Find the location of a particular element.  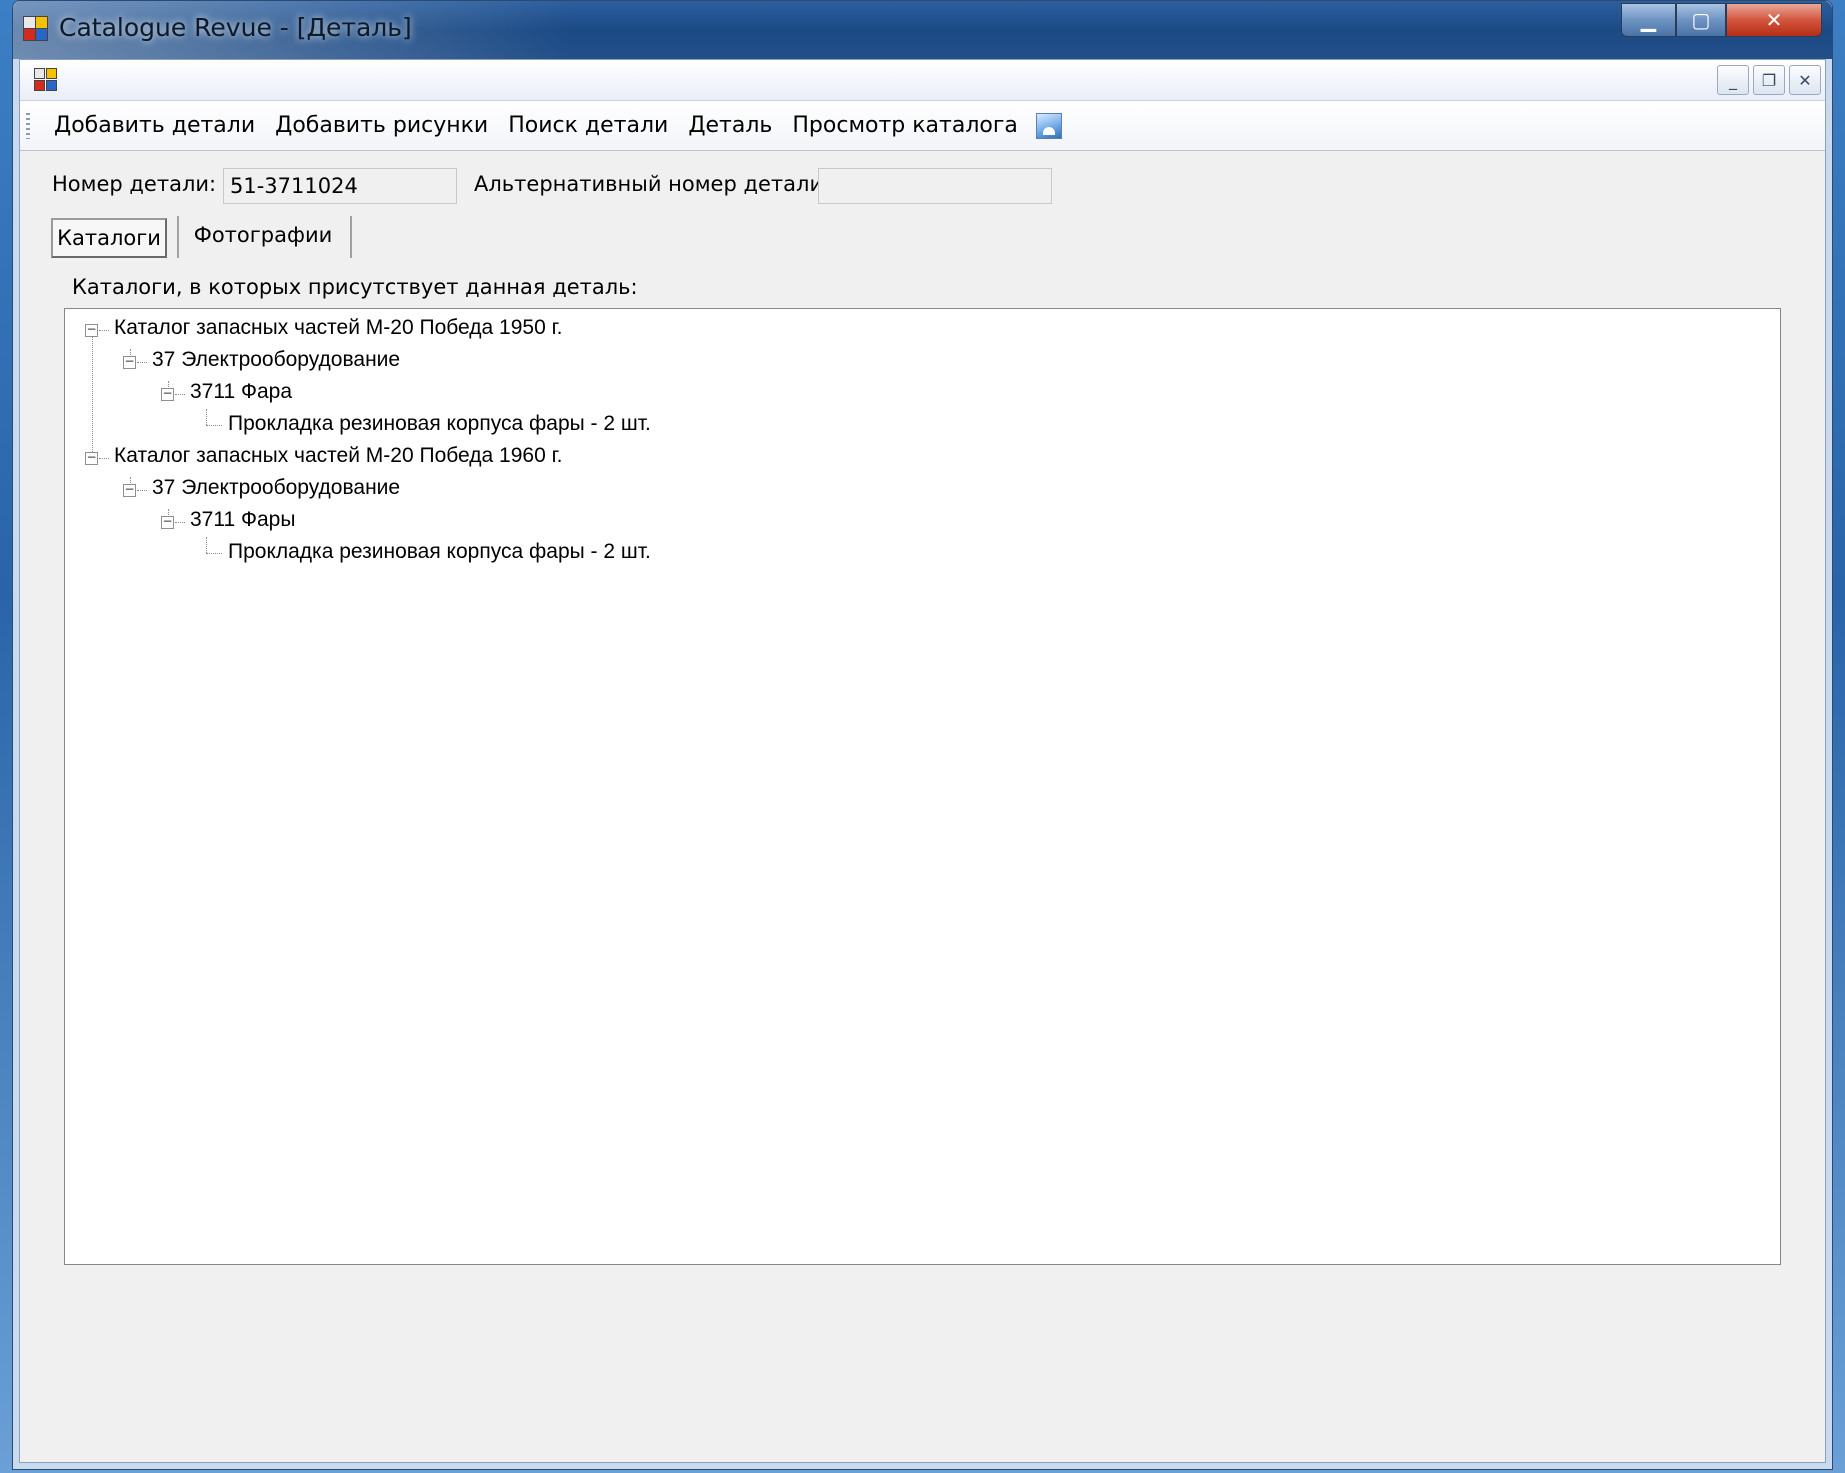

maximize-icon: ▢ is located at coordinates (1701, 20).